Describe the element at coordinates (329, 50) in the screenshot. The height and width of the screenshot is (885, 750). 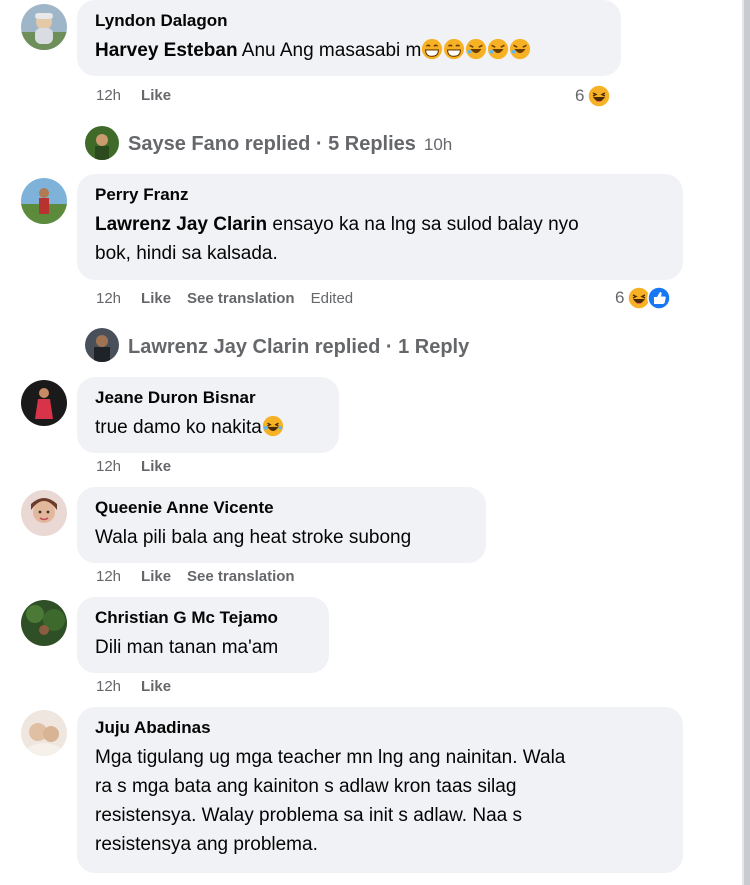
I see `comment-body: Anu Ang masasabi m` at that location.